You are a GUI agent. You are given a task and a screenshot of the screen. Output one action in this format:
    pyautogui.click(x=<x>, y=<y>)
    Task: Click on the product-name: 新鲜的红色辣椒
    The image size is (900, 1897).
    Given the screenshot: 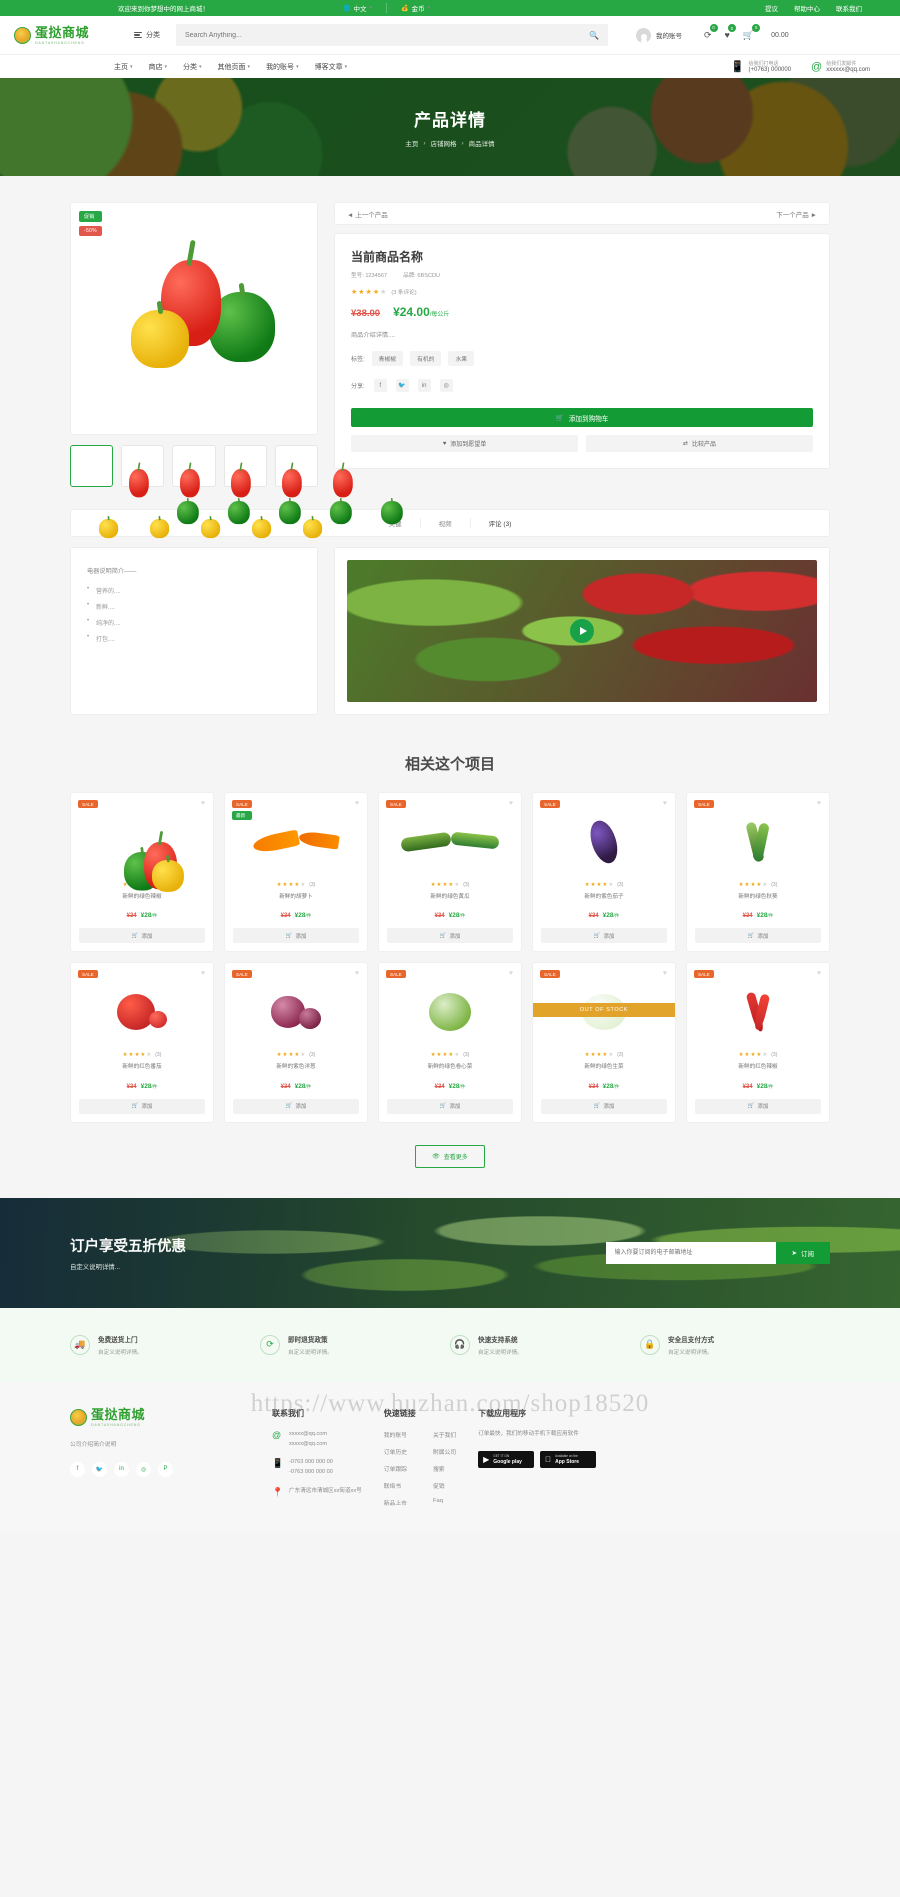 What is the action you would take?
    pyautogui.click(x=758, y=1067)
    